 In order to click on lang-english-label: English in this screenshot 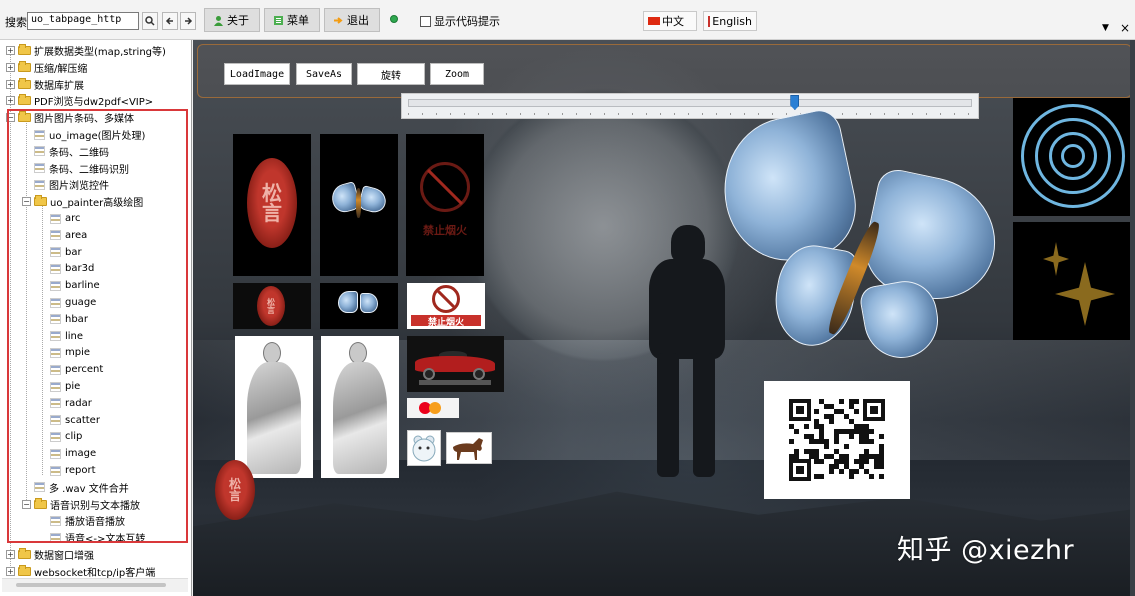, I will do `click(732, 21)`.